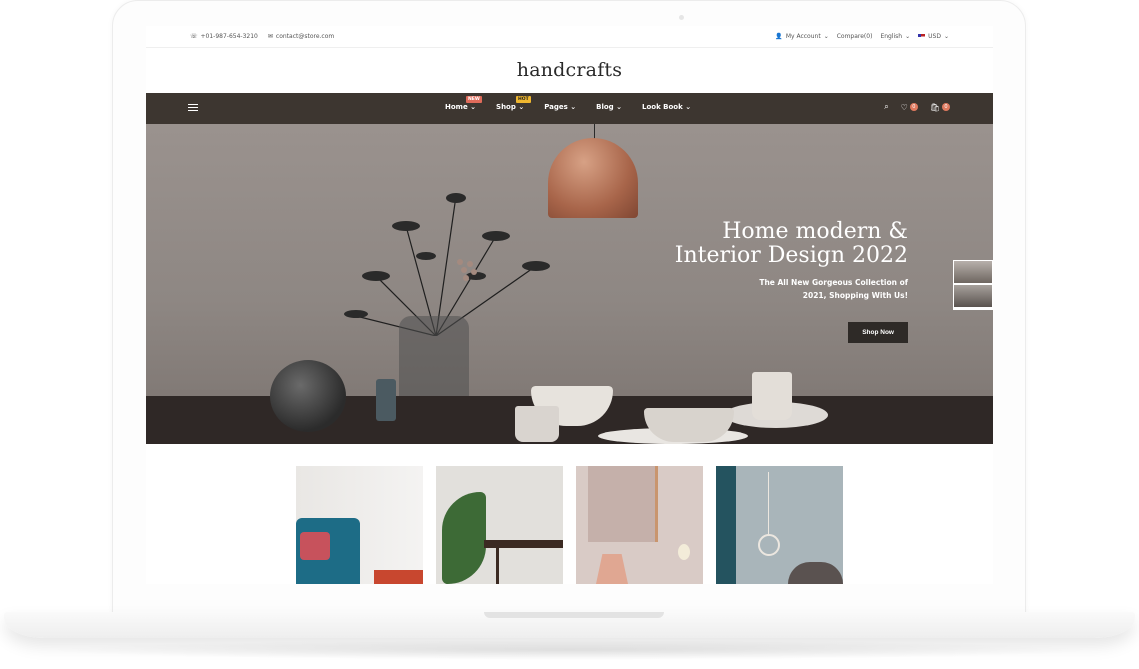 Image resolution: width=1139 pixels, height=669 pixels. What do you see at coordinates (398, 577) in the screenshot?
I see `side-table` at bounding box center [398, 577].